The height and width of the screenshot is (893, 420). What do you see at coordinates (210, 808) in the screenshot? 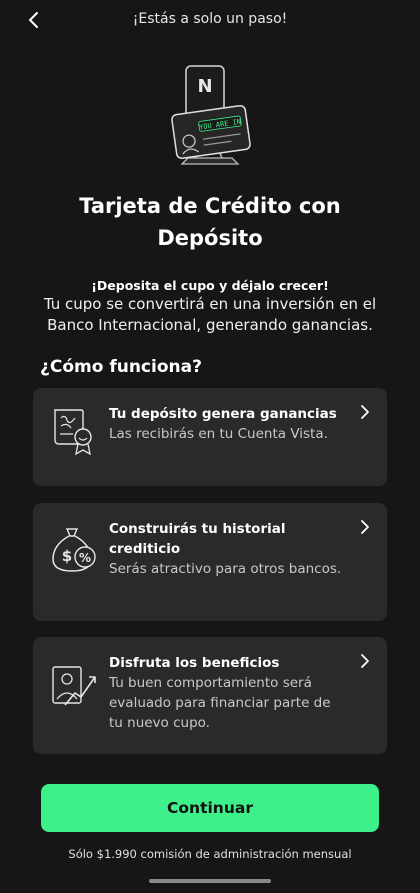
I see `continue-button: Continuar` at bounding box center [210, 808].